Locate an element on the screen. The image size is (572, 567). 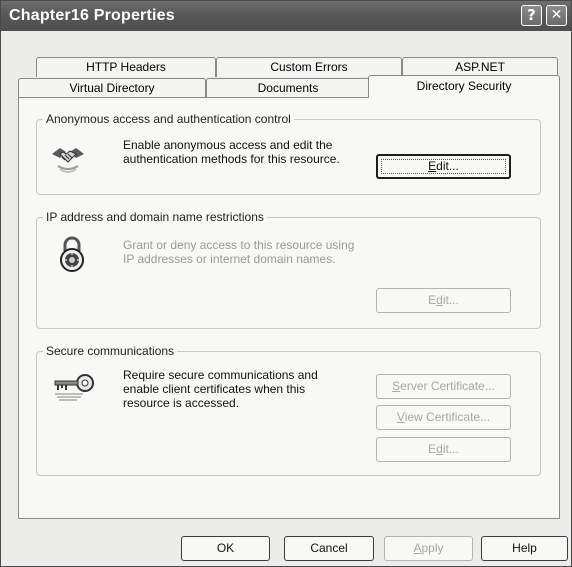
apply-button: Apply is located at coordinates (428, 548).